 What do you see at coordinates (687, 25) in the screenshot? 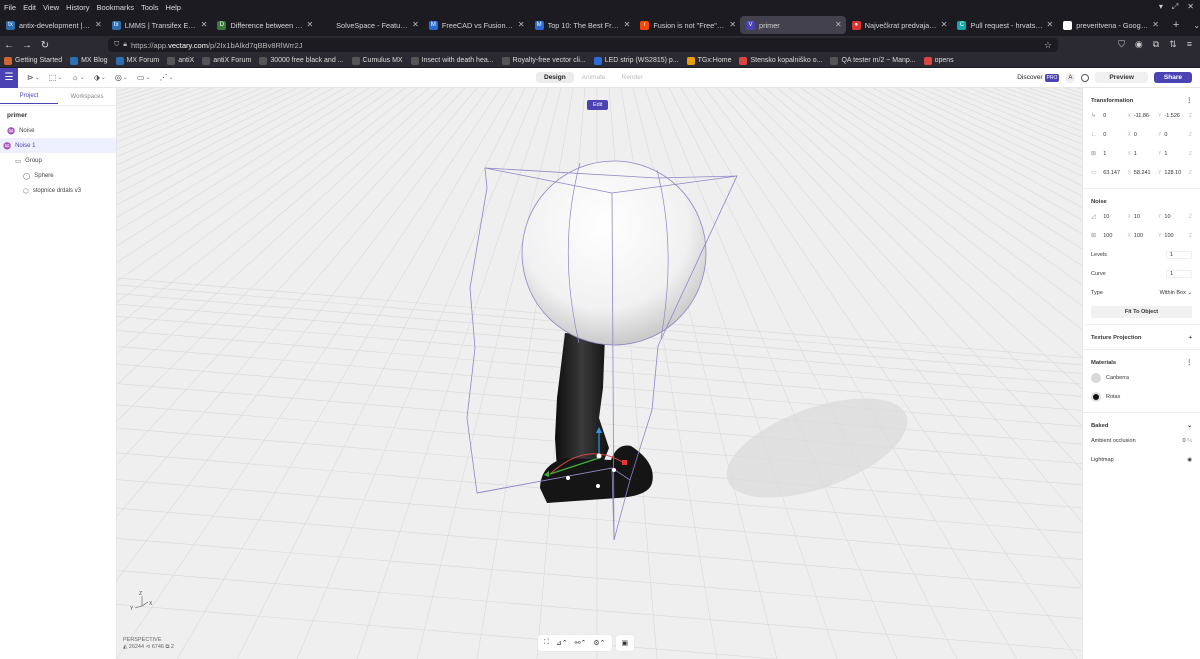
I see `browser-tab: rFusion is not "Free" : r/Fu✕` at bounding box center [687, 25].